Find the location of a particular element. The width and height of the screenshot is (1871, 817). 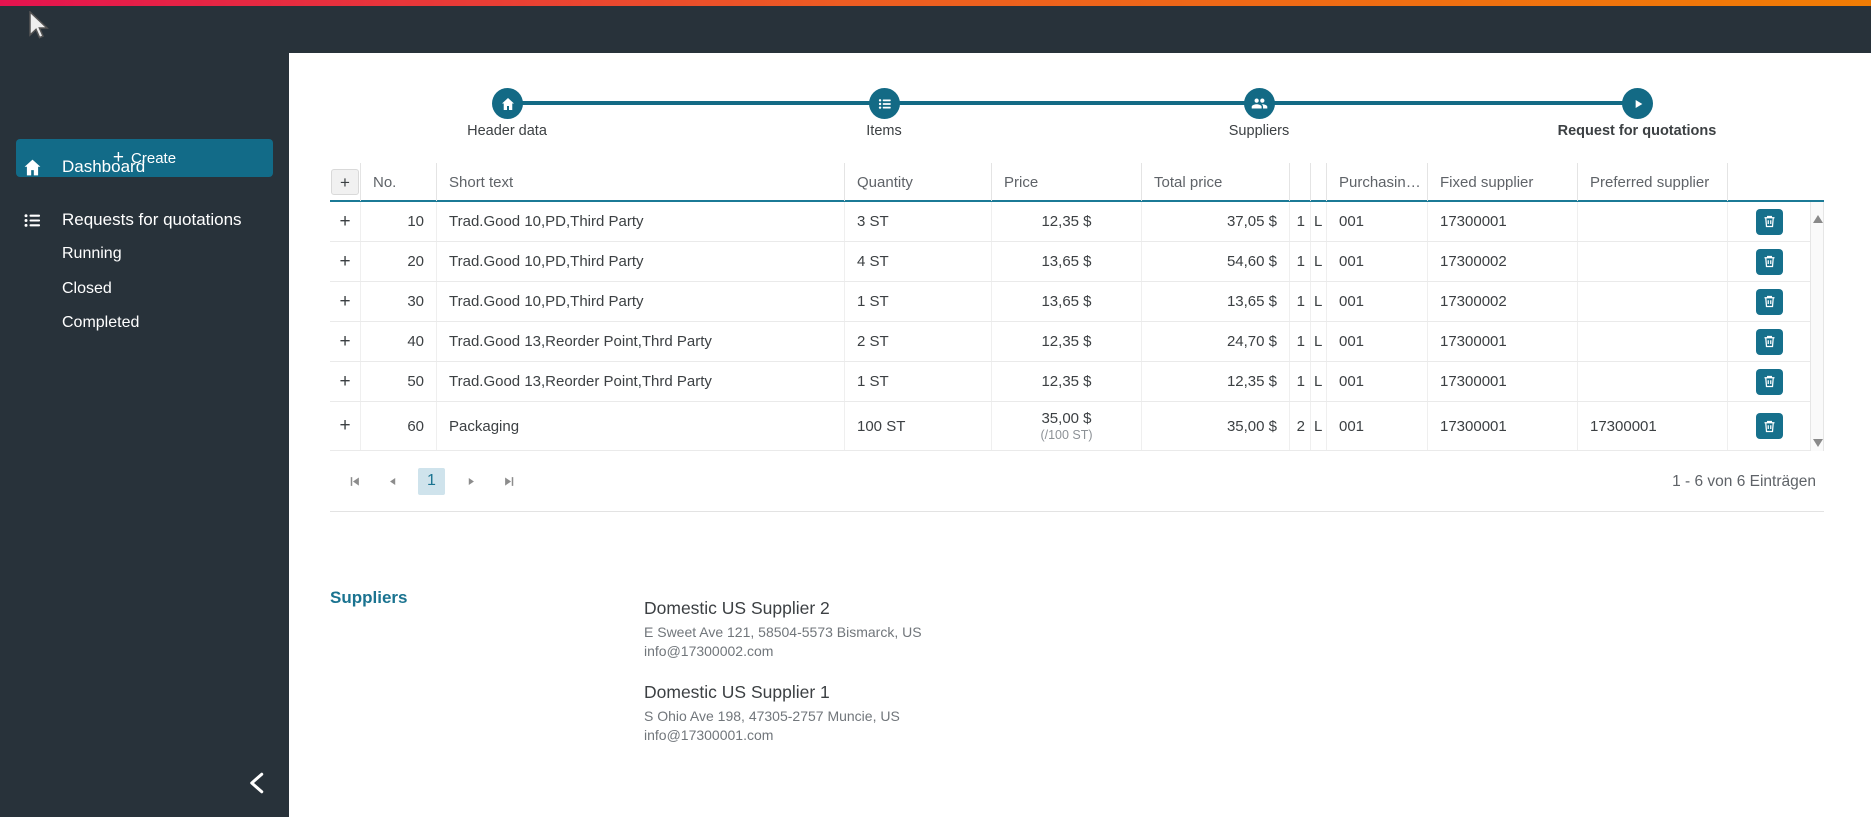

play-icon is located at coordinates (1638, 103).